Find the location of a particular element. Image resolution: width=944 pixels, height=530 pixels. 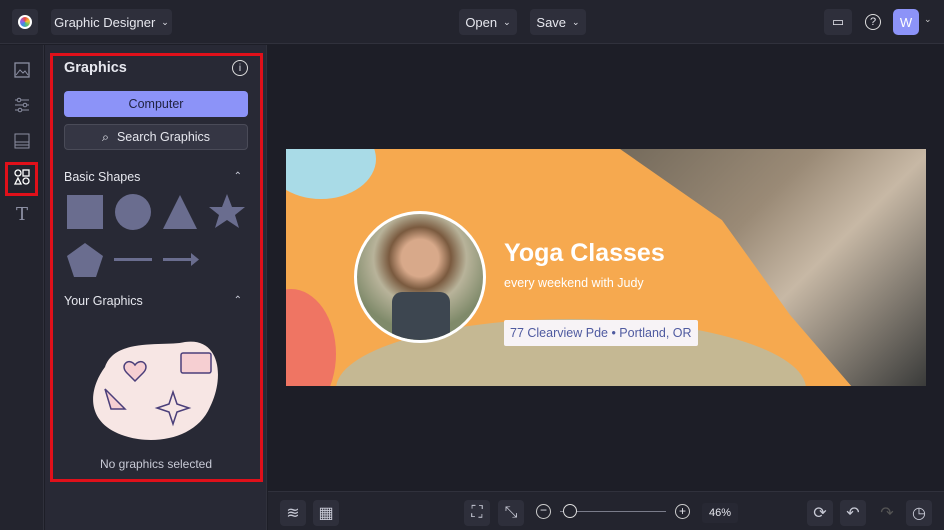

shrink-button: ⤡ is located at coordinates (511, 513).